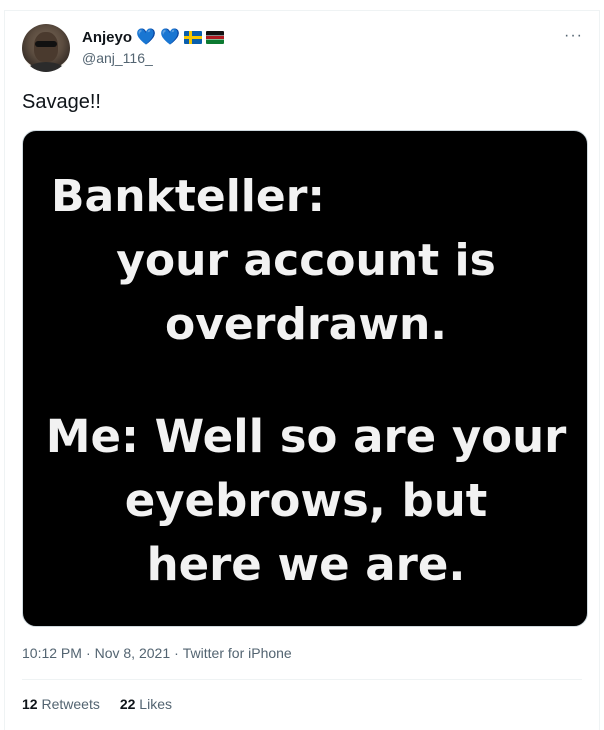  I want to click on engagement-stats: 12 Retweets 22 Likes, so click(97, 704).